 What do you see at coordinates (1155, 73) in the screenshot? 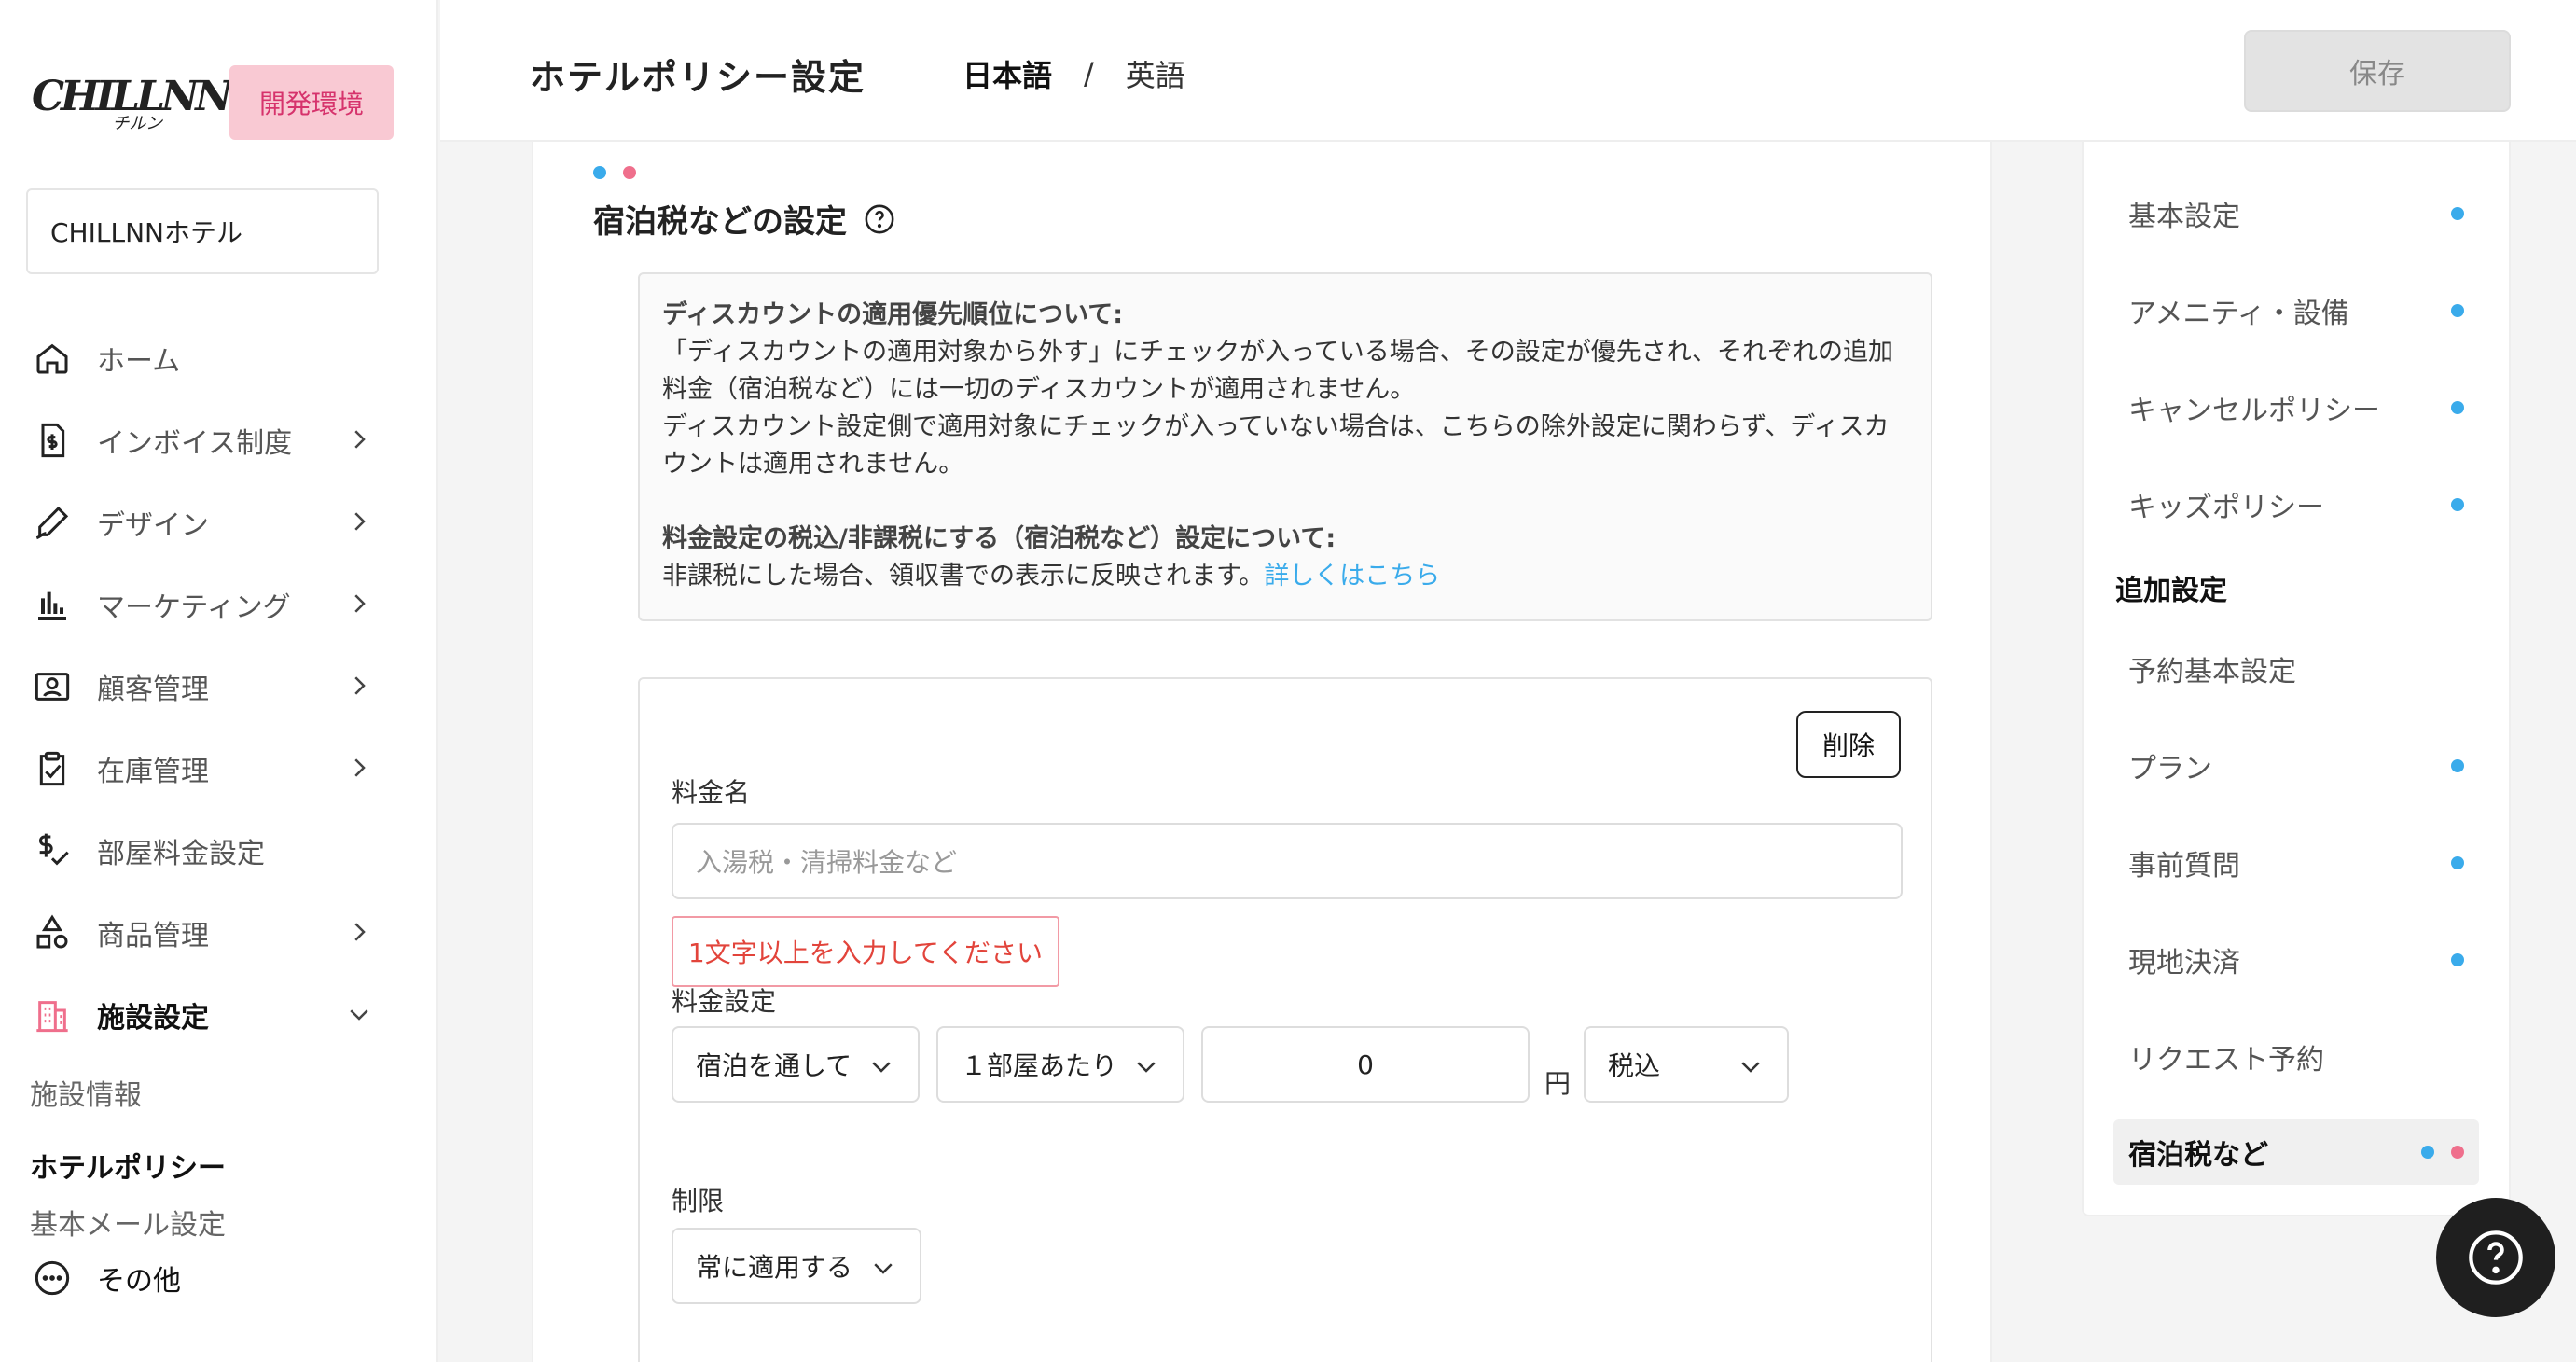
I see `lang-en-tab: 英語` at bounding box center [1155, 73].